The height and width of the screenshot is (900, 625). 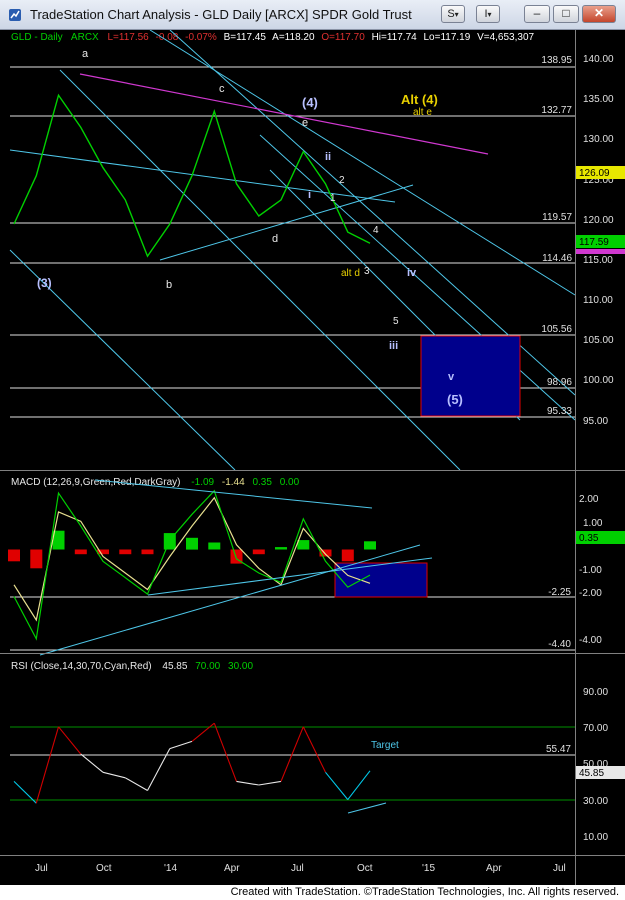 I want to click on wave-label-3-minor: 3, so click(x=367, y=271).